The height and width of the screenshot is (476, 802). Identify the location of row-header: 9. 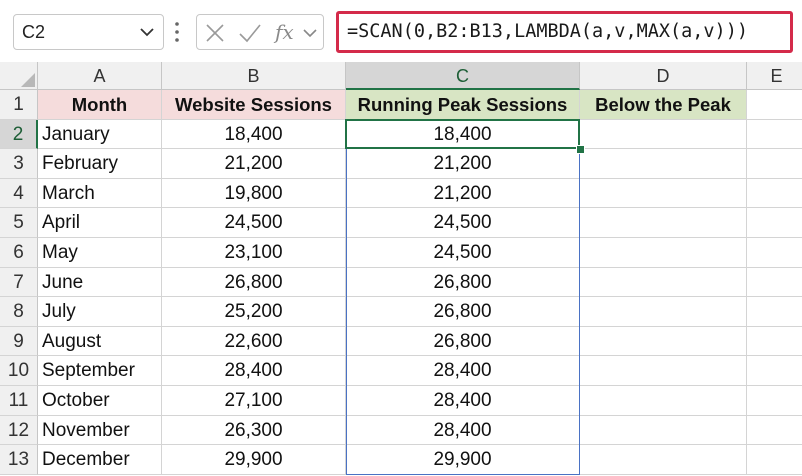
(19, 341).